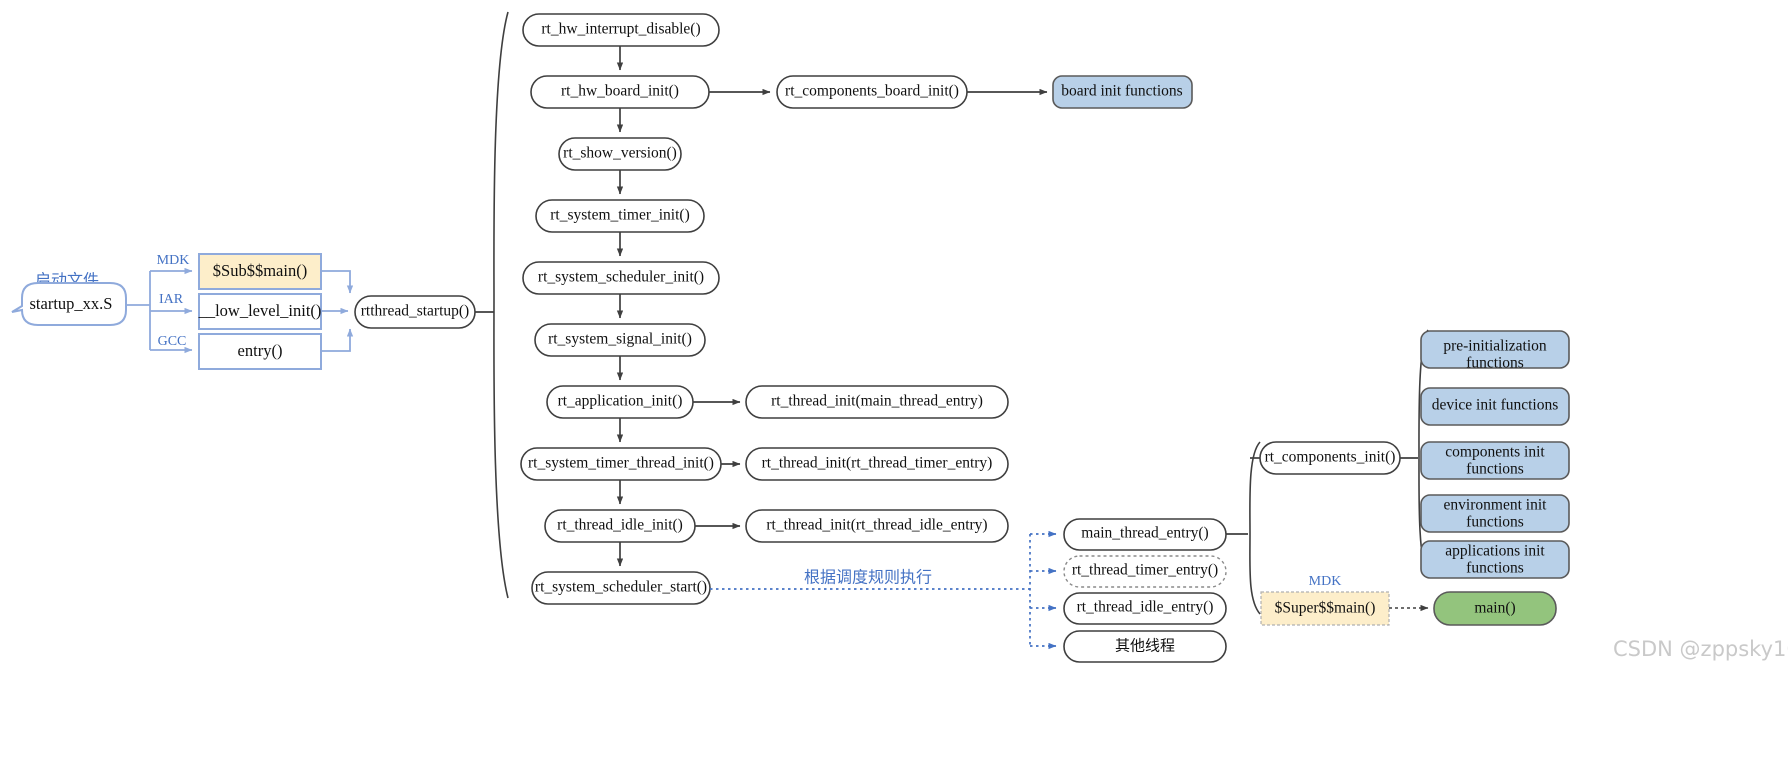  I want to click on node-label-rt-thread-idle-entry: rt_thread_idle_entry(), so click(1145, 607).